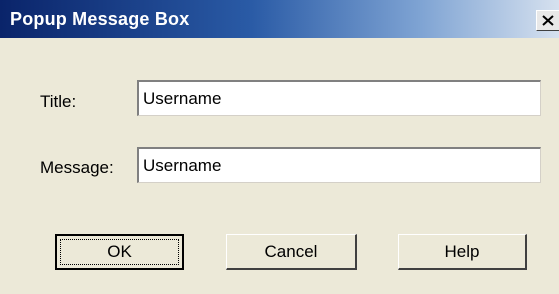 This screenshot has width=559, height=294. I want to click on title-input, so click(339, 98).